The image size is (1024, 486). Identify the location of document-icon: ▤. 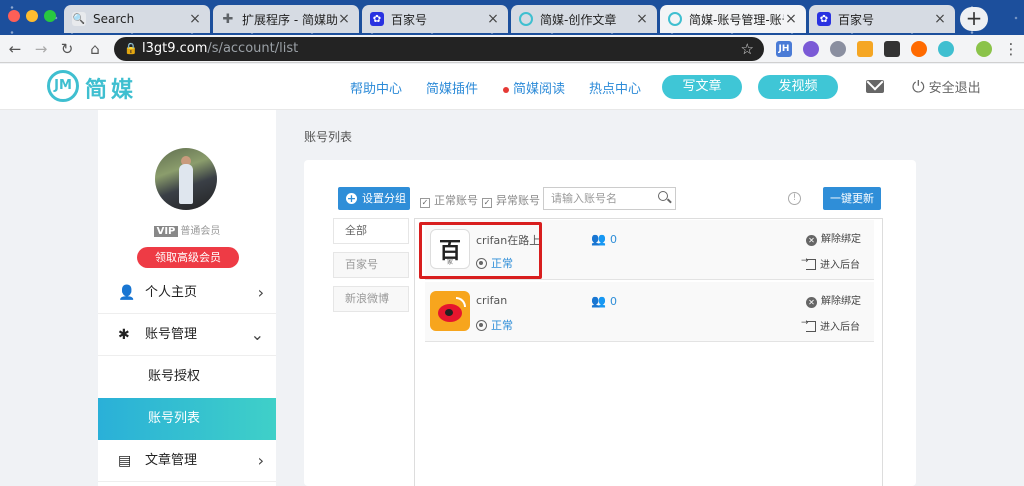
(125, 461).